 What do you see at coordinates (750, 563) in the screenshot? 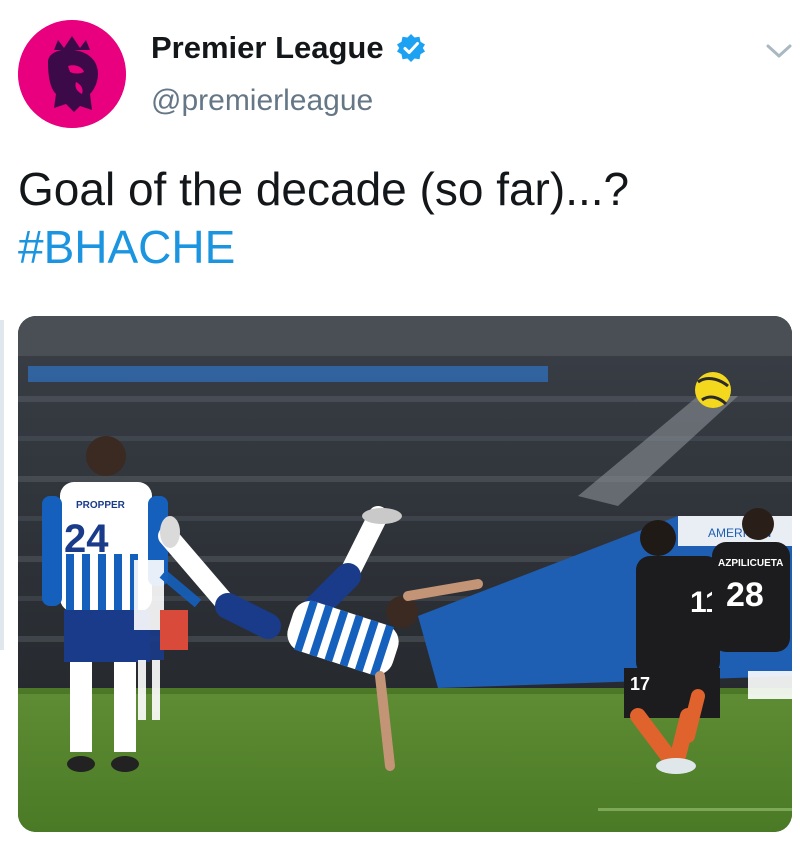
I see `player-28-name: AZPILICUETA` at bounding box center [750, 563].